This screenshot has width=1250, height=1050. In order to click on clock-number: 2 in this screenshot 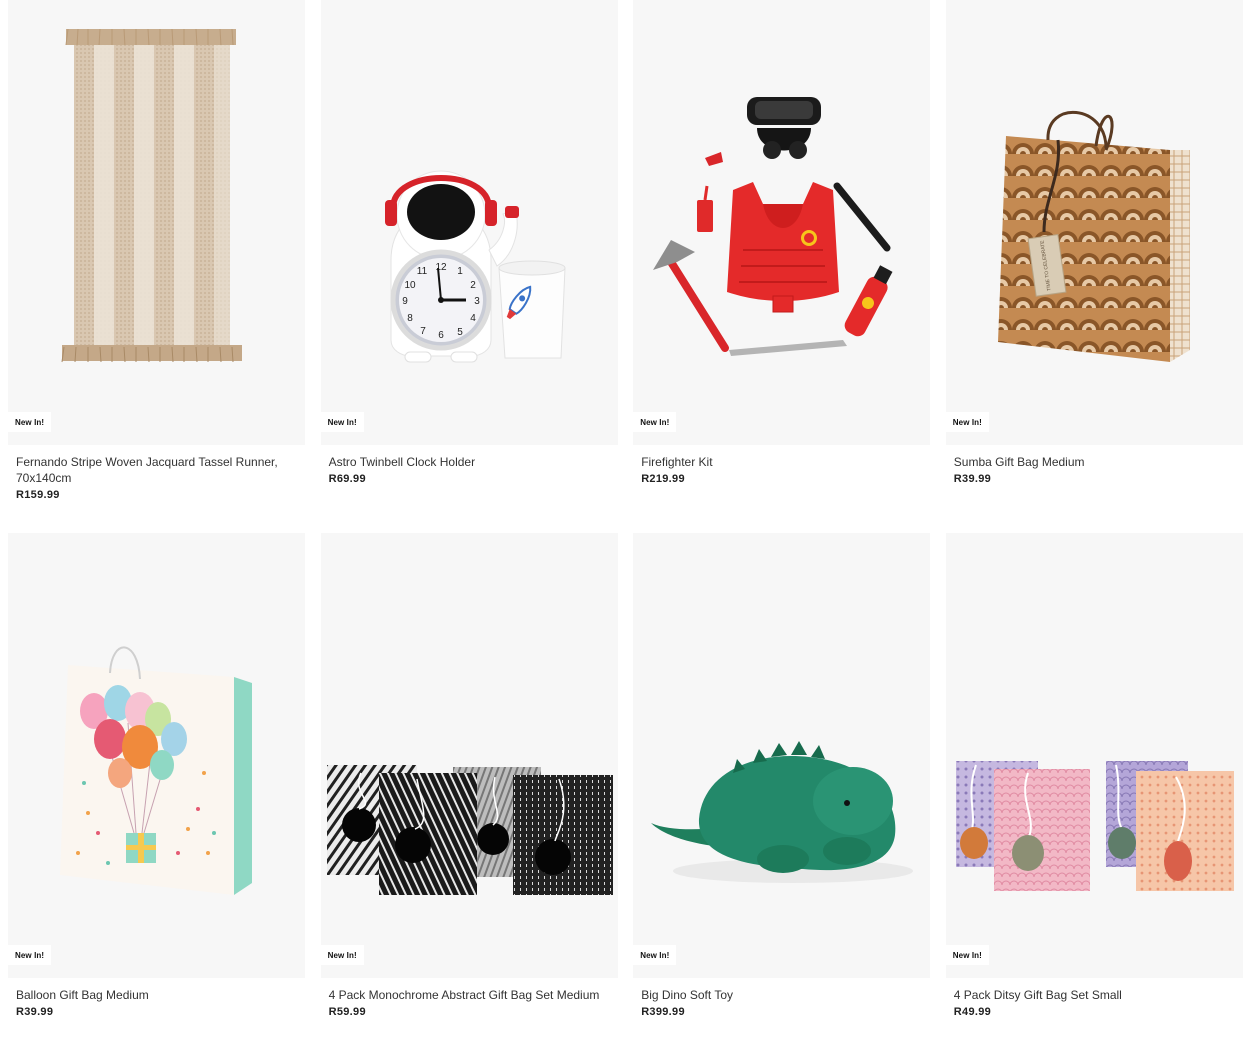, I will do `click(473, 285)`.